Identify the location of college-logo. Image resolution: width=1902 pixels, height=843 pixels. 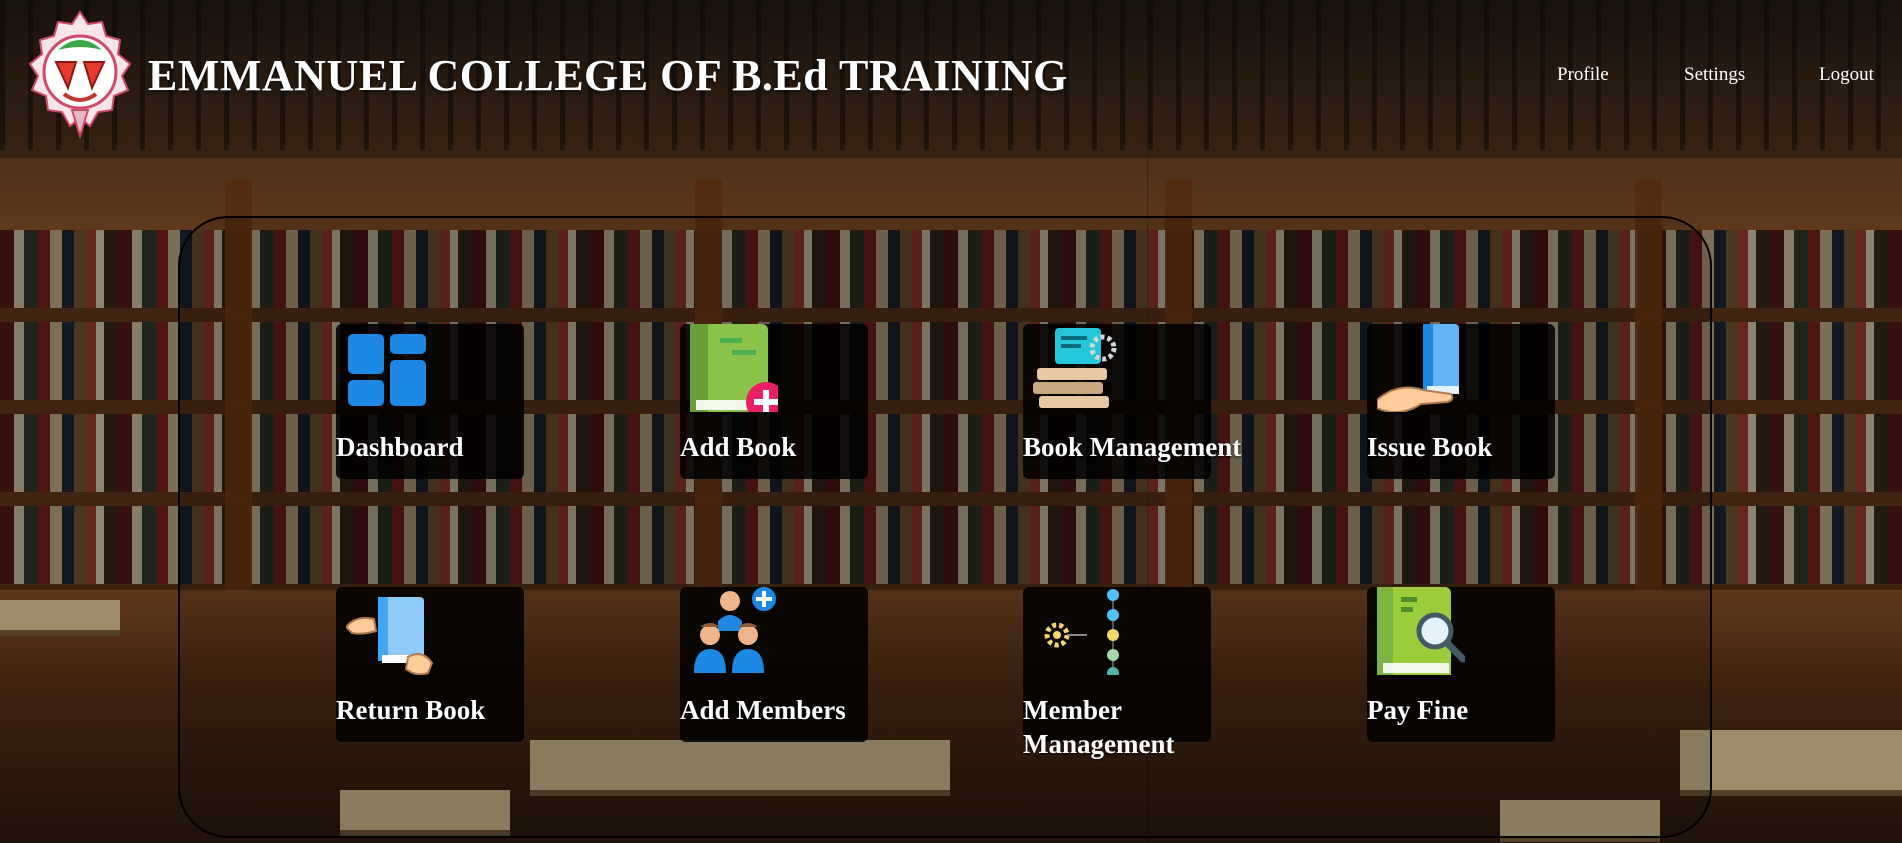
(80, 74).